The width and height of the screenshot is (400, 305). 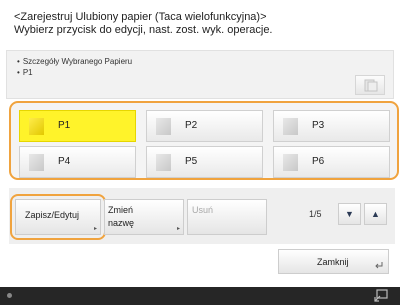 I want to click on close-button: Zamknij, so click(x=333, y=261).